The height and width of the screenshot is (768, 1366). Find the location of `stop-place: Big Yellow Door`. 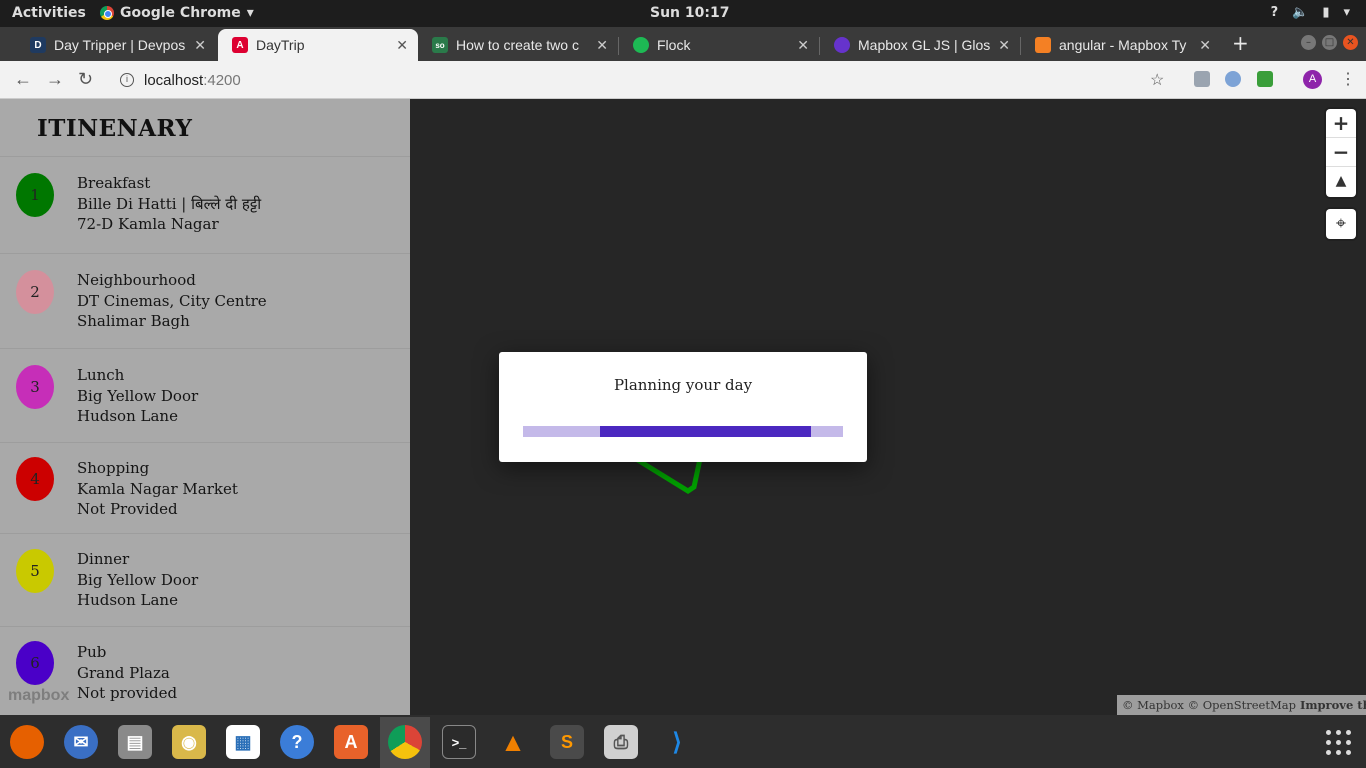

stop-place: Big Yellow Door is located at coordinates (138, 579).